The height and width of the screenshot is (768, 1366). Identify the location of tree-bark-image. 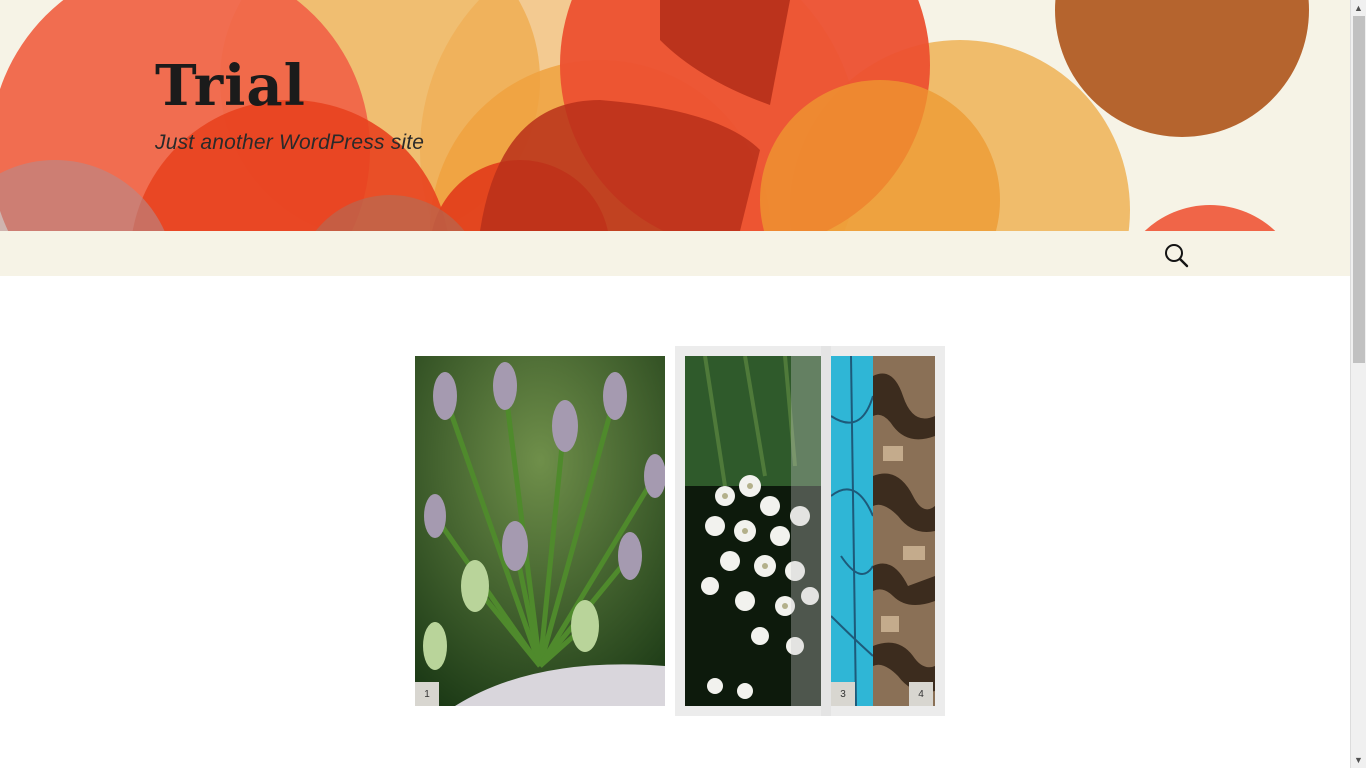
(904, 531).